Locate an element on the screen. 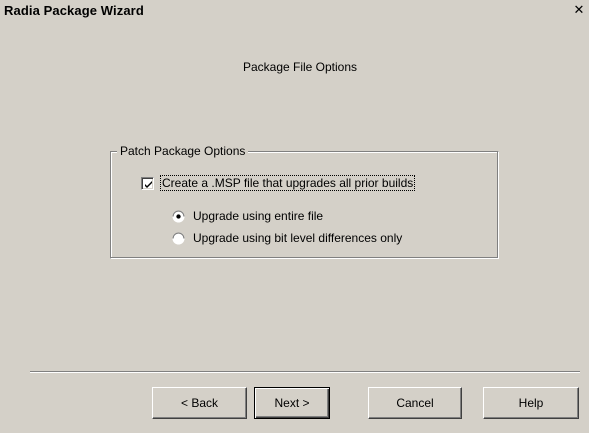  next-button: Next > is located at coordinates (292, 403).